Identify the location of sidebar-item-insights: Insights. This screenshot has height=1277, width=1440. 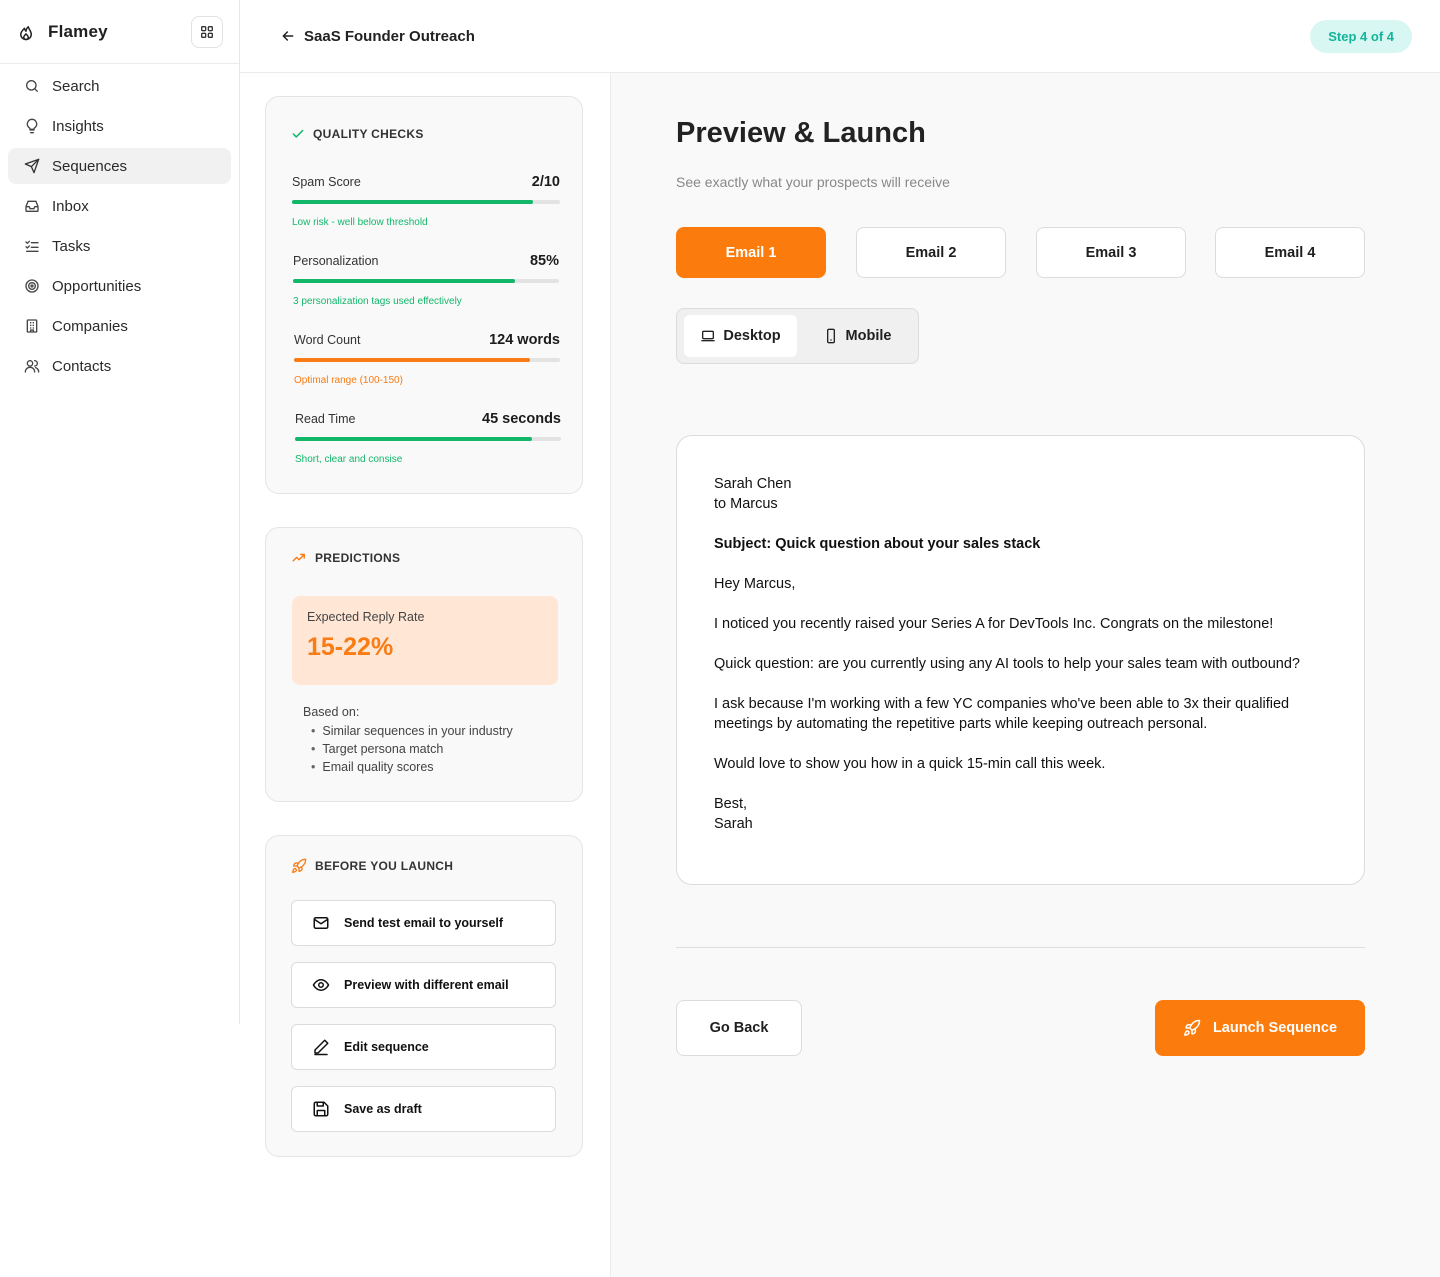
(119, 126).